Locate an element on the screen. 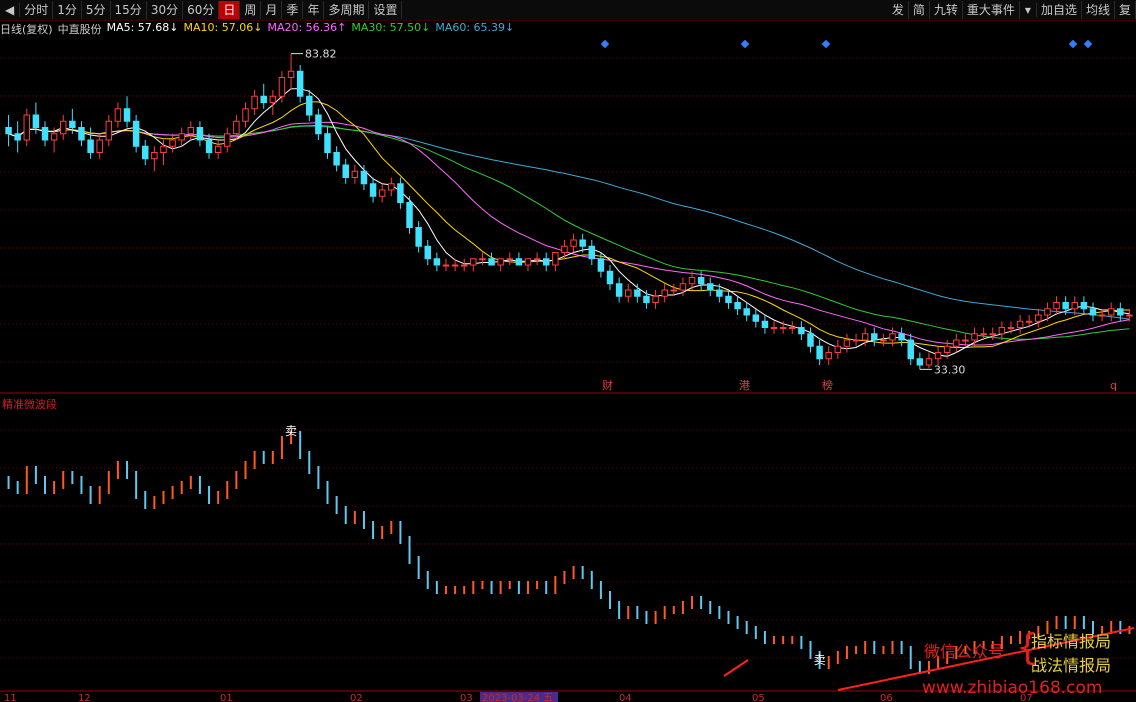 This screenshot has width=1136, height=702. x-tick-label: 2023-03-24 五 is located at coordinates (517, 697).